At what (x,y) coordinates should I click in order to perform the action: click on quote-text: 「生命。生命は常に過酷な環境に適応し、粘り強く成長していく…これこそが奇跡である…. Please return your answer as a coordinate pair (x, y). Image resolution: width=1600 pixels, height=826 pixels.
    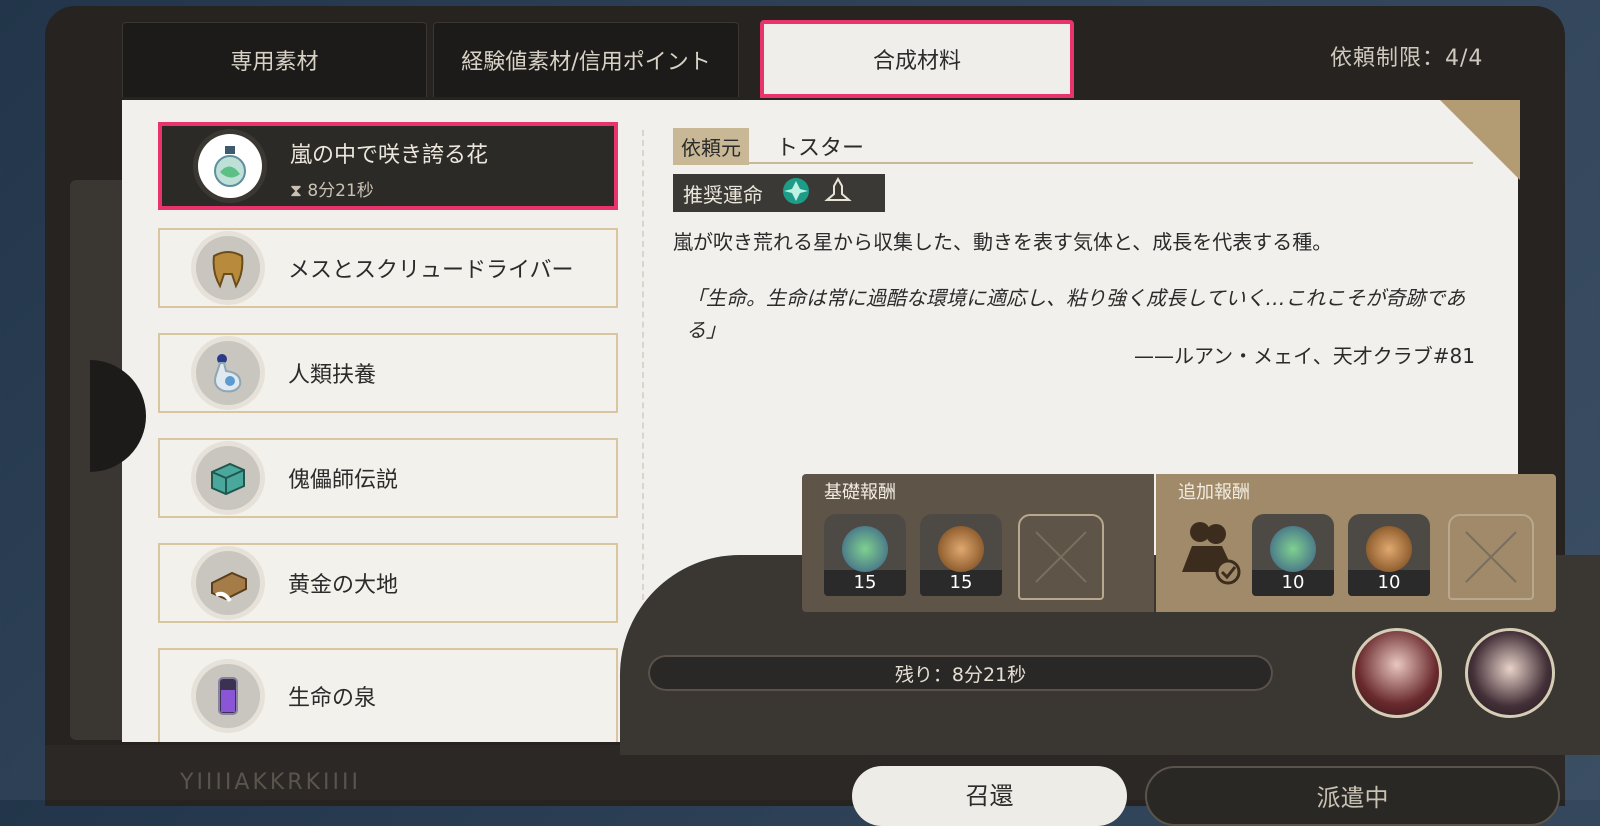
    Looking at the image, I should click on (1076, 314).